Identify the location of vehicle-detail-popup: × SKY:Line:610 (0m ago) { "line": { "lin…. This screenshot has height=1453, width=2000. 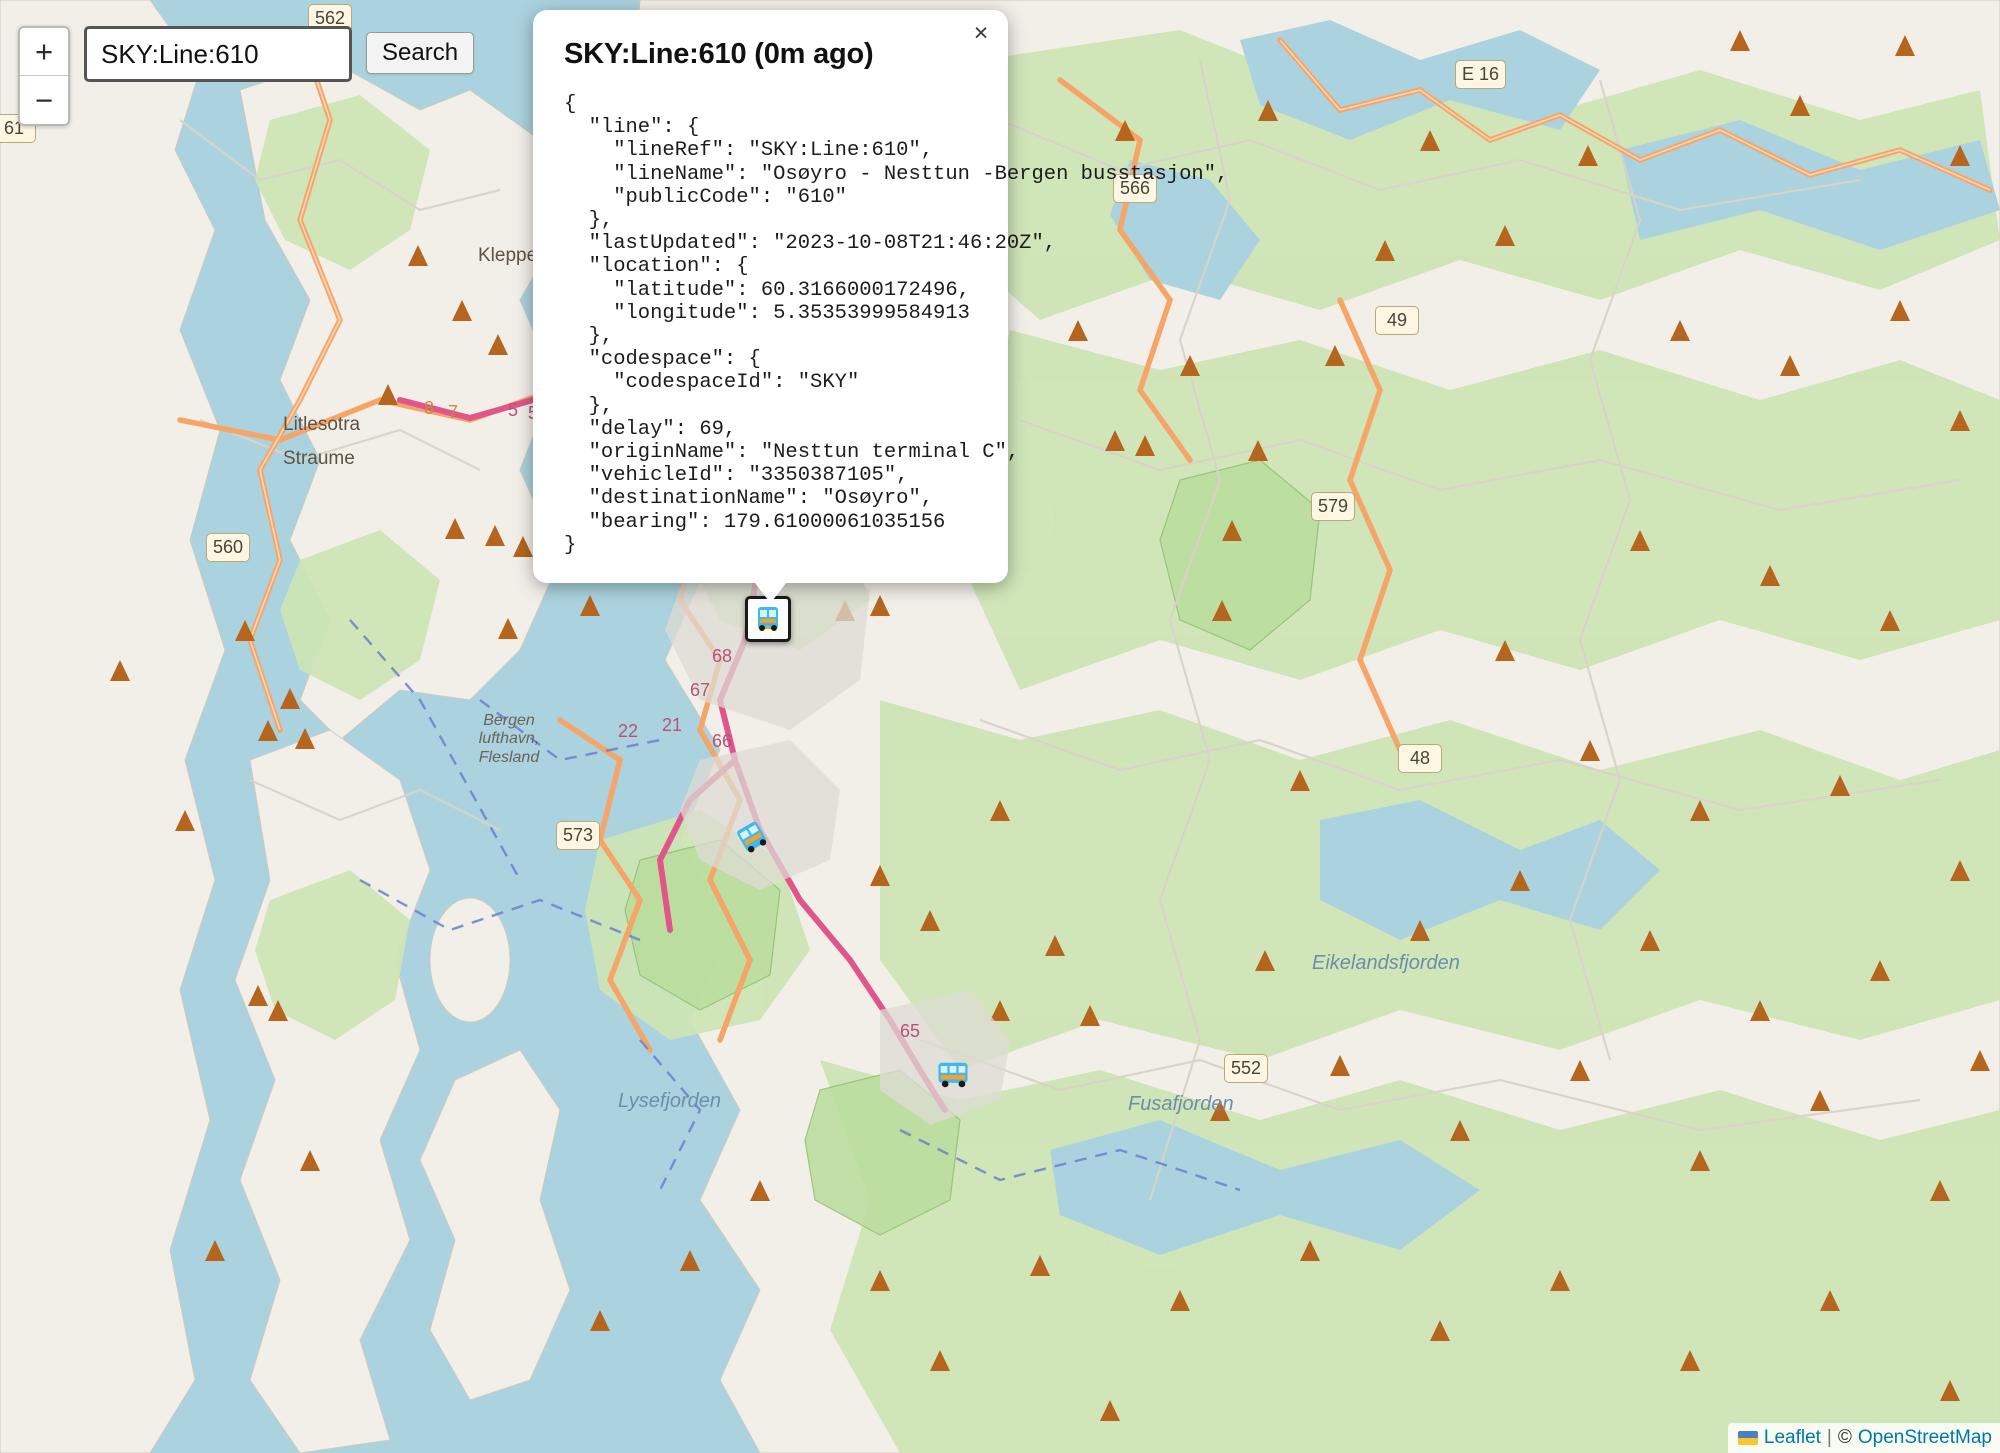
(880, 307).